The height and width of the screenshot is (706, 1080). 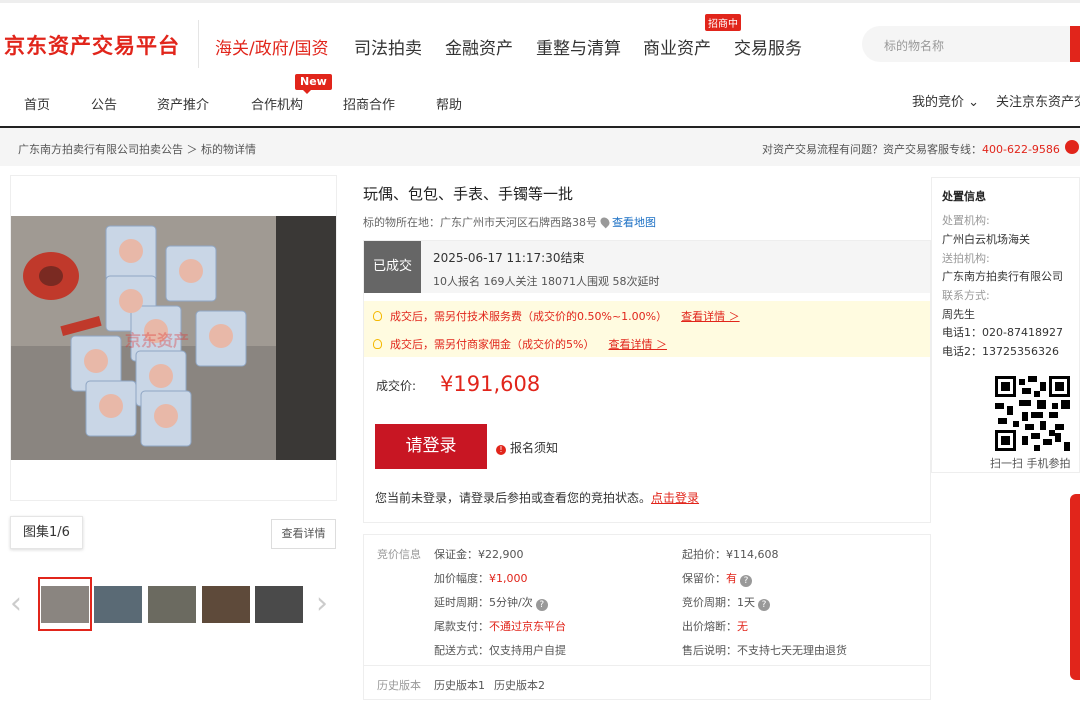 What do you see at coordinates (157, 340) in the screenshot?
I see `photo-watermark: 京东资产` at bounding box center [157, 340].